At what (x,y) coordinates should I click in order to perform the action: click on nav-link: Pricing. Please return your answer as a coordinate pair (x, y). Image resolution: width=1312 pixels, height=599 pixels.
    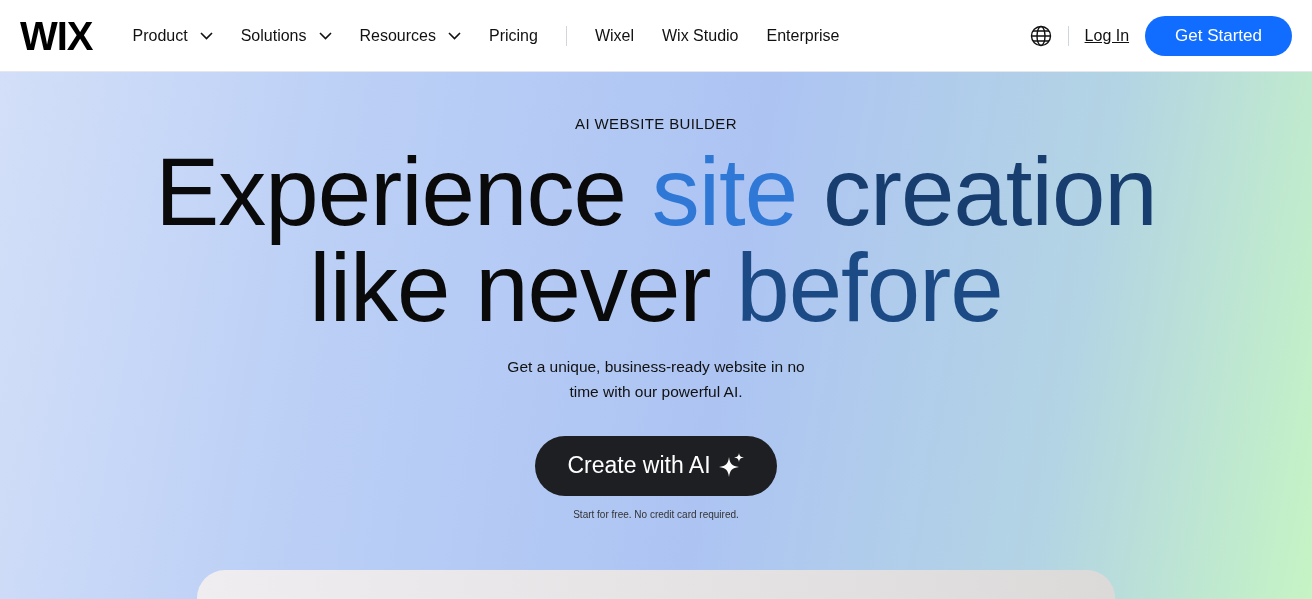
    Looking at the image, I should click on (513, 35).